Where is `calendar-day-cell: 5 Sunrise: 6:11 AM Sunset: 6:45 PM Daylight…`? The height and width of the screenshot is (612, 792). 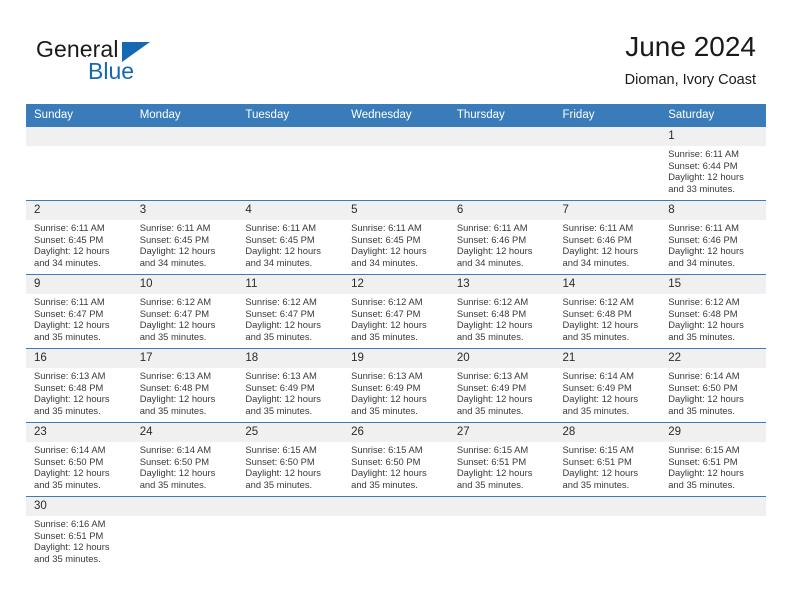
calendar-day-cell: 5 Sunrise: 6:11 AM Sunset: 6:45 PM Daylight… is located at coordinates (396, 237).